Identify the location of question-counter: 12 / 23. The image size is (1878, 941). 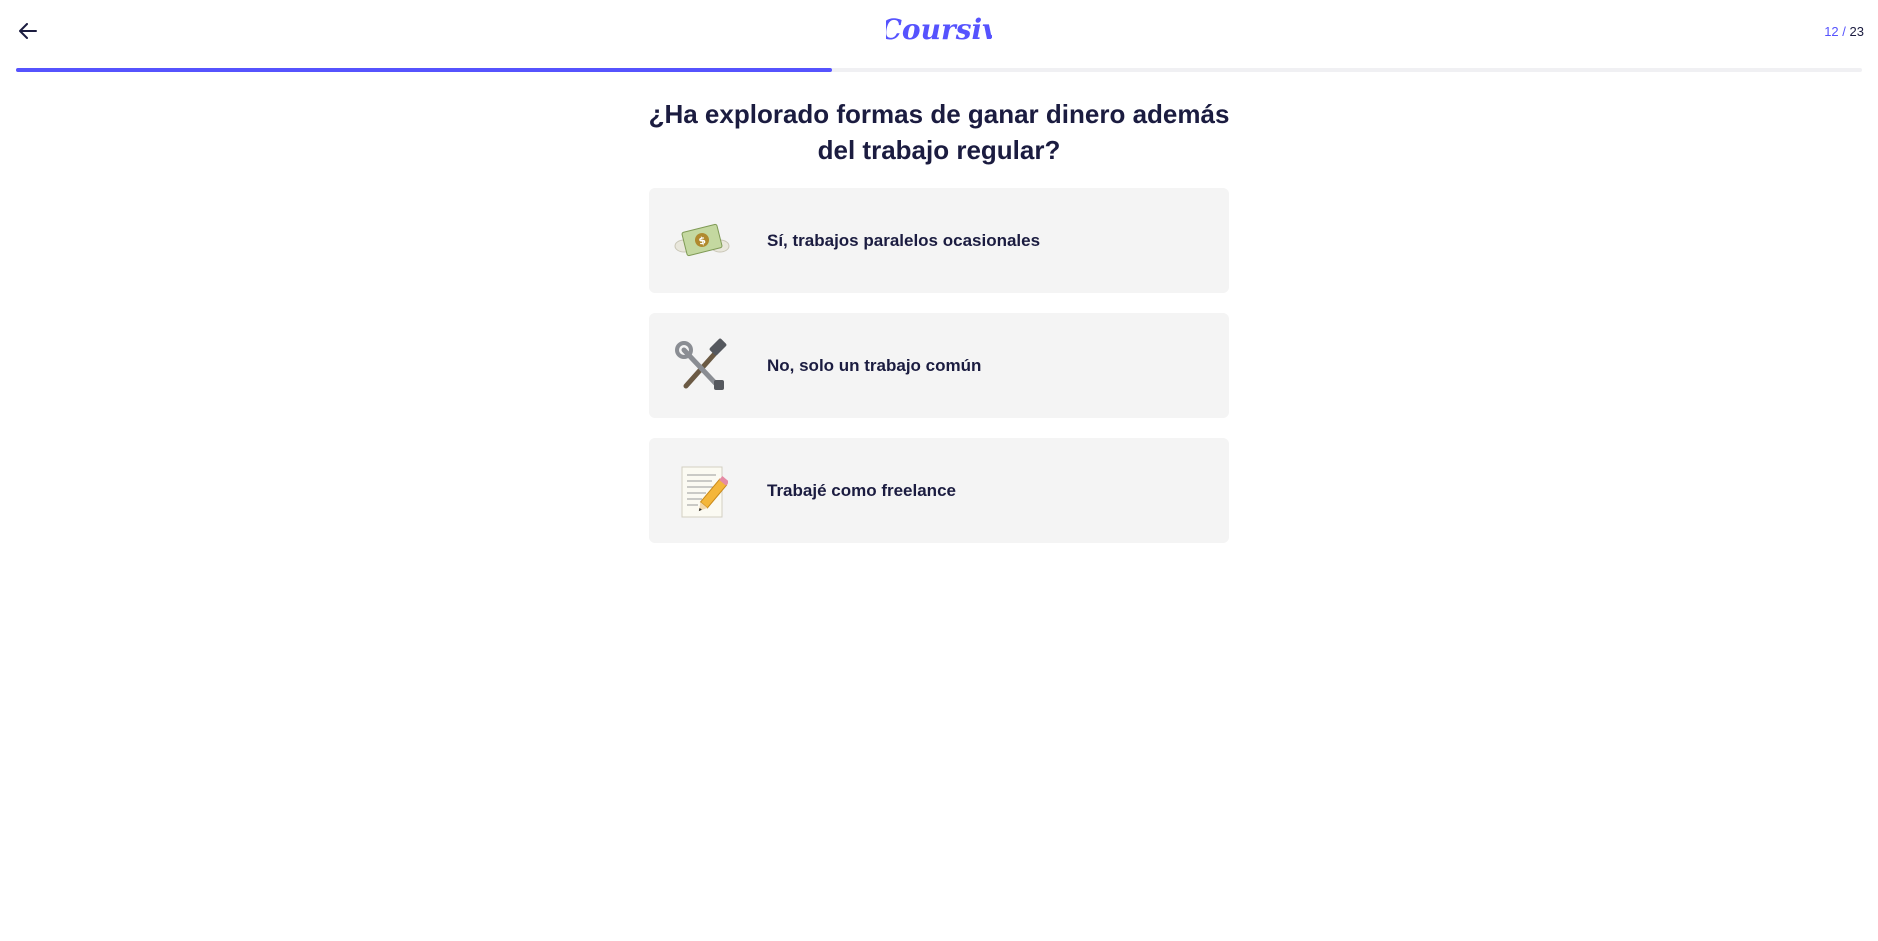
(1844, 32).